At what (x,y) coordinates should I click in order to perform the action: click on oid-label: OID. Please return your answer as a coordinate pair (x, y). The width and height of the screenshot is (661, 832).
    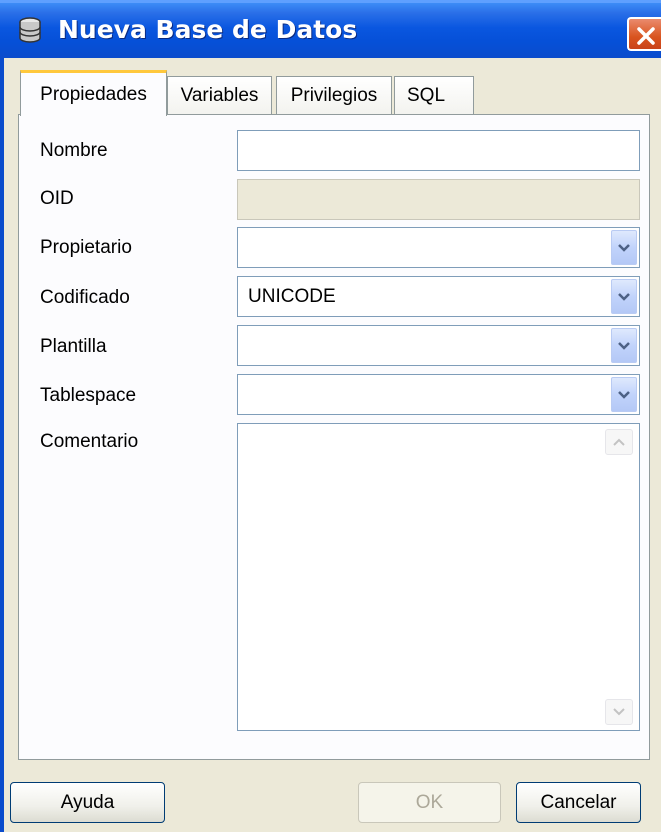
    Looking at the image, I should click on (57, 198).